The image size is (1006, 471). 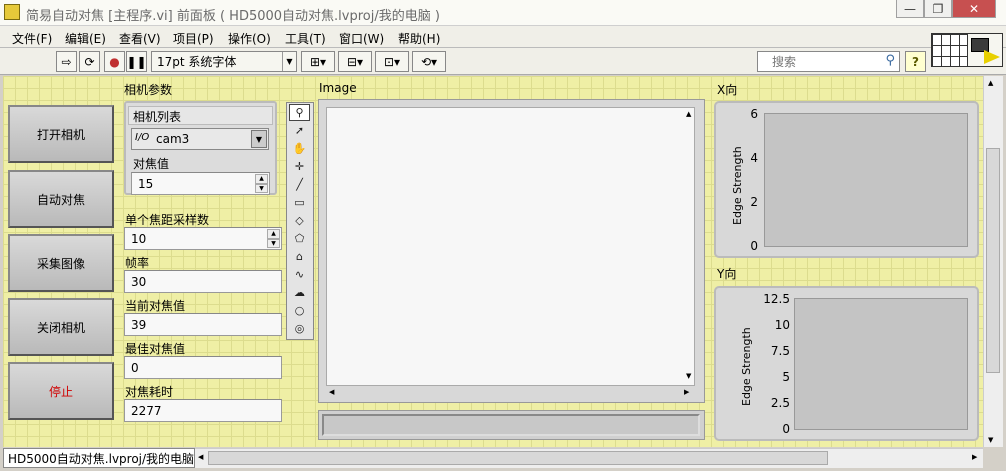 What do you see at coordinates (12, 12) in the screenshot?
I see `labview-app-icon` at bounding box center [12, 12].